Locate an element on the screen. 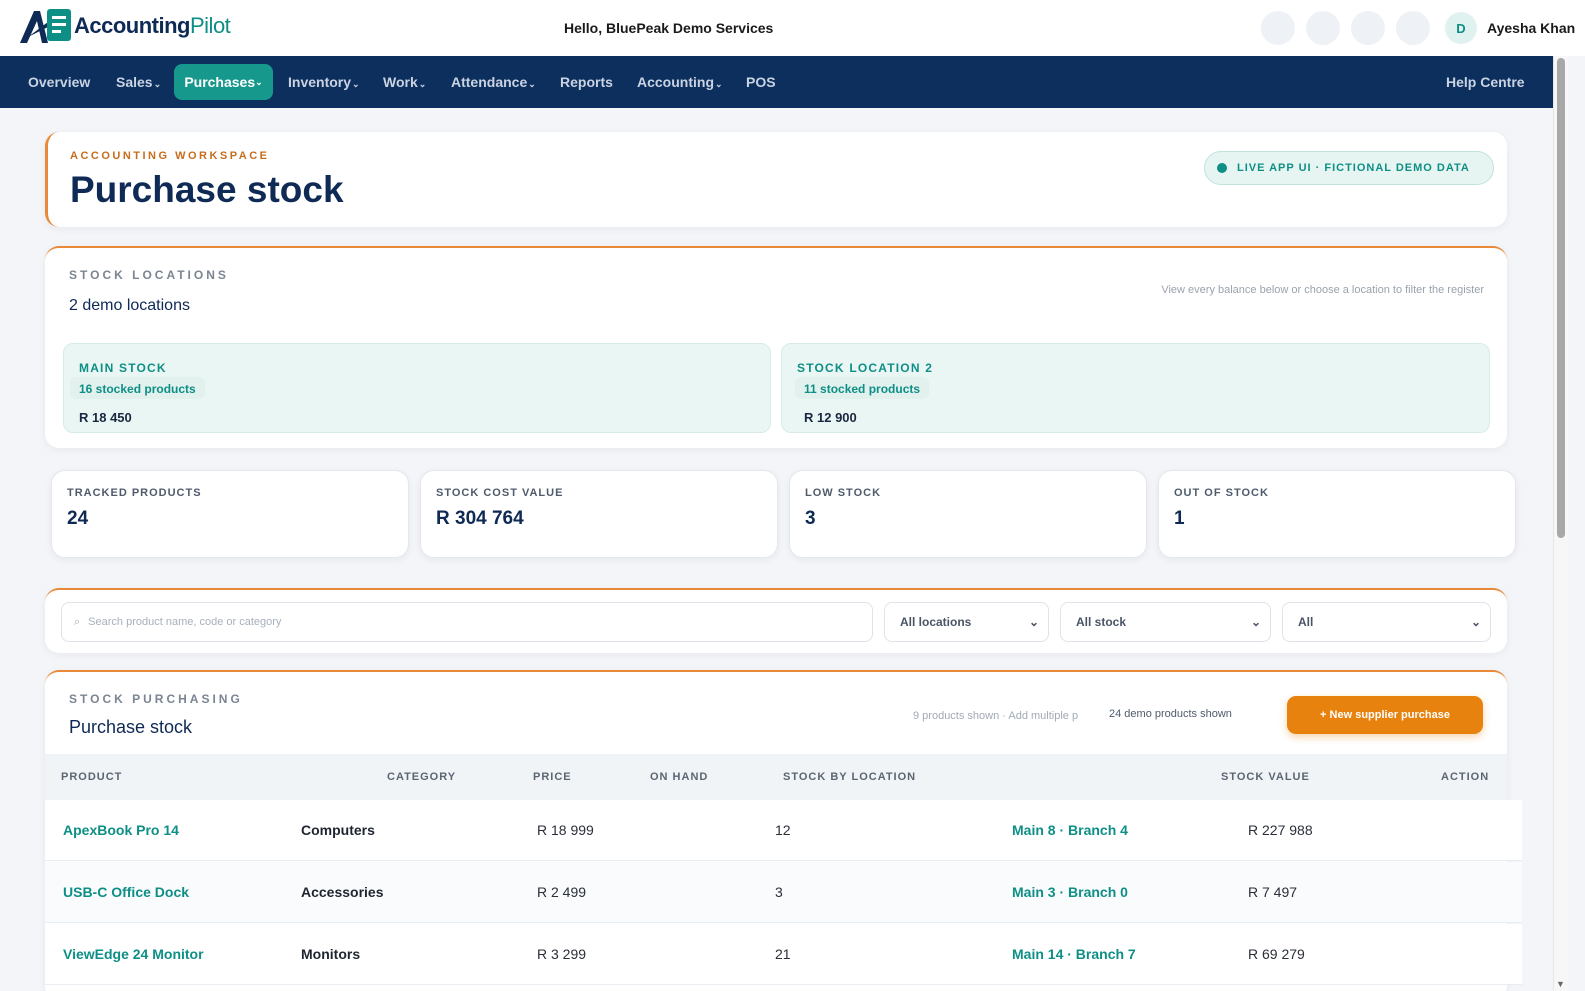  stat-value: 3 is located at coordinates (810, 518).